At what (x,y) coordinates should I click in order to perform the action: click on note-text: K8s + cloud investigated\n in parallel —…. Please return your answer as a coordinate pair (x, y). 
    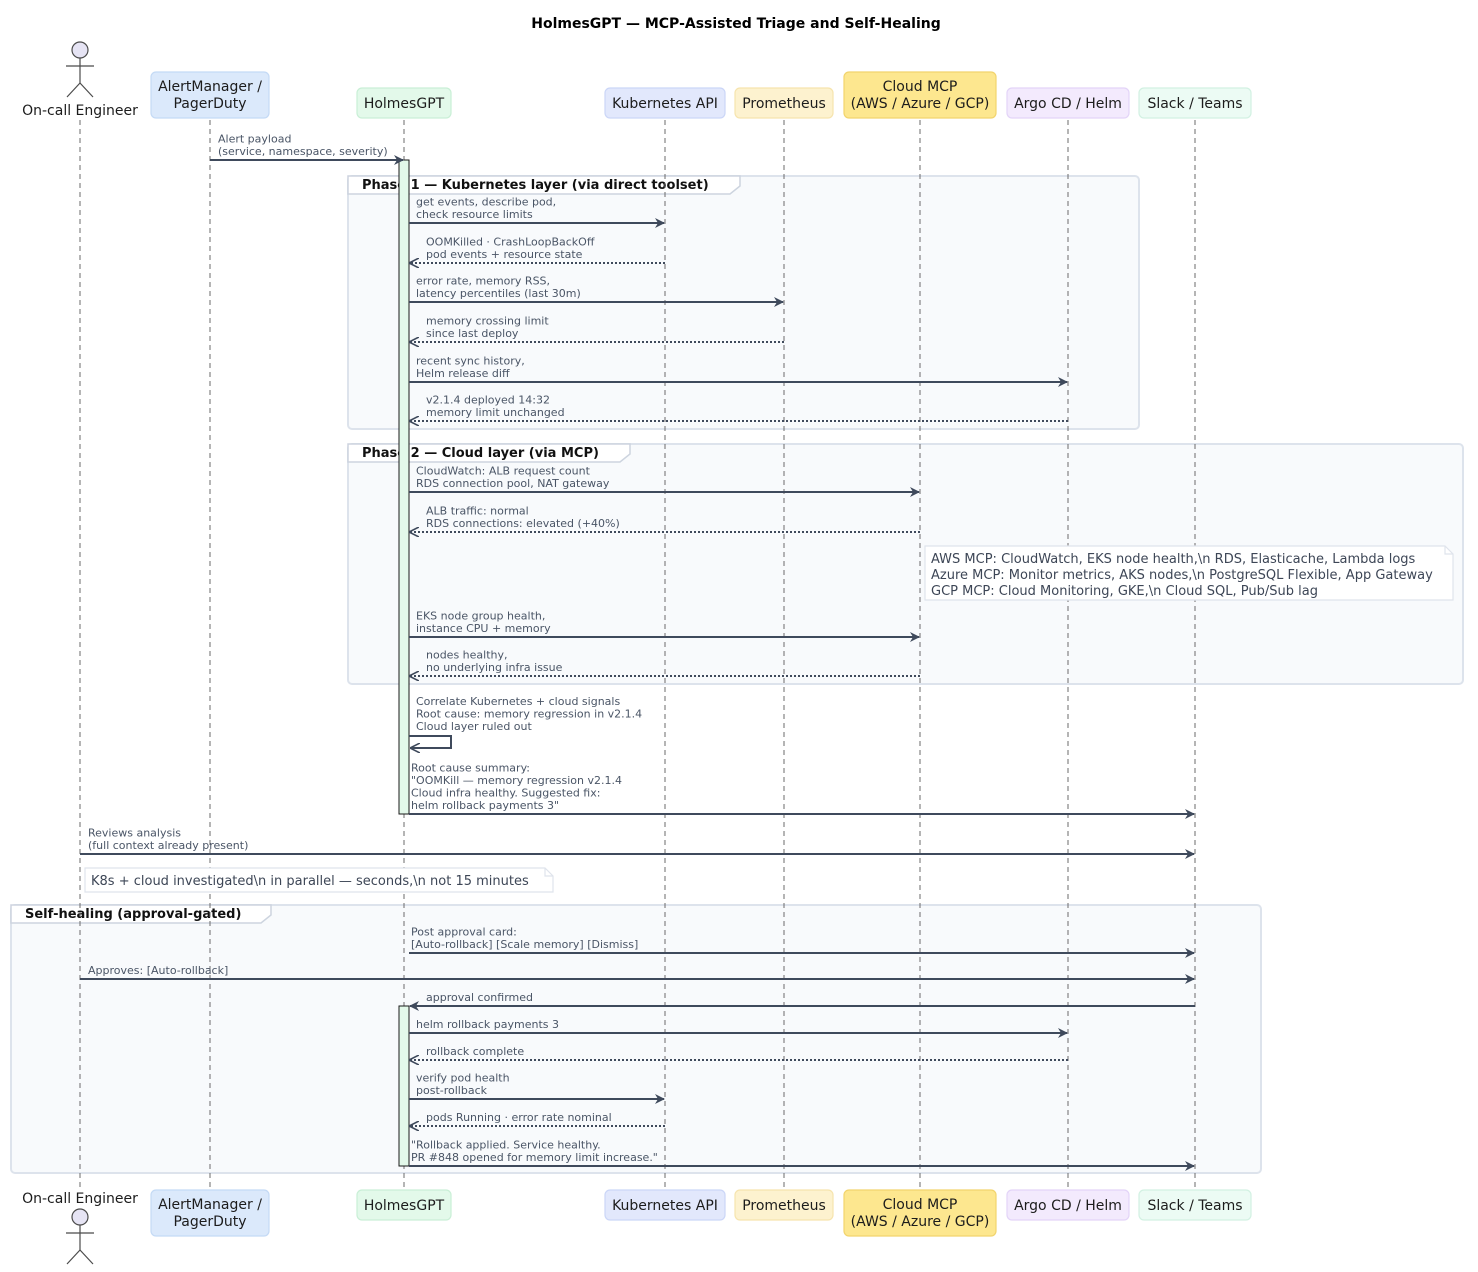
    Looking at the image, I should click on (310, 881).